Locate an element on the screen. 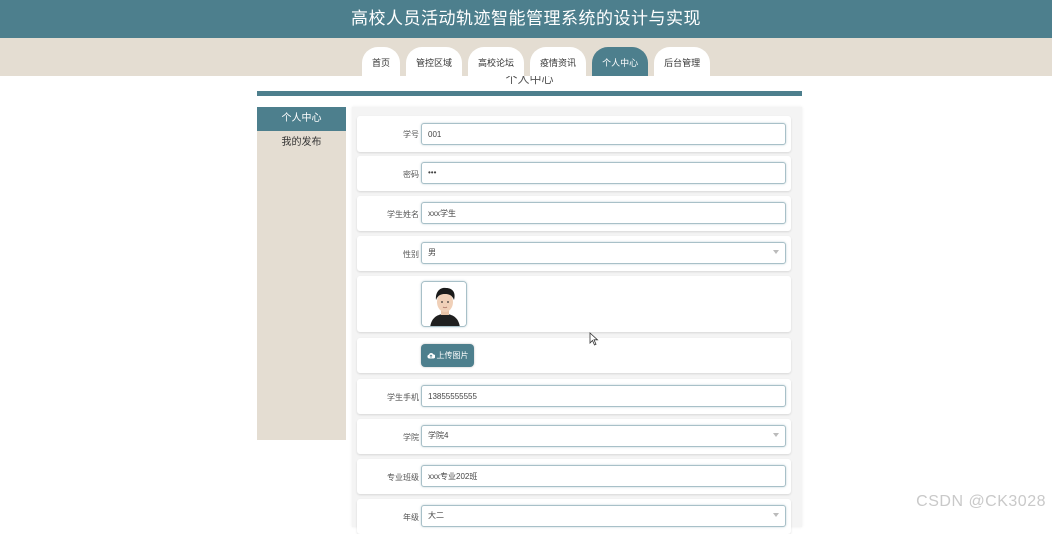 The image size is (1052, 534). form-row-phone: 学生手机 is located at coordinates (574, 396).